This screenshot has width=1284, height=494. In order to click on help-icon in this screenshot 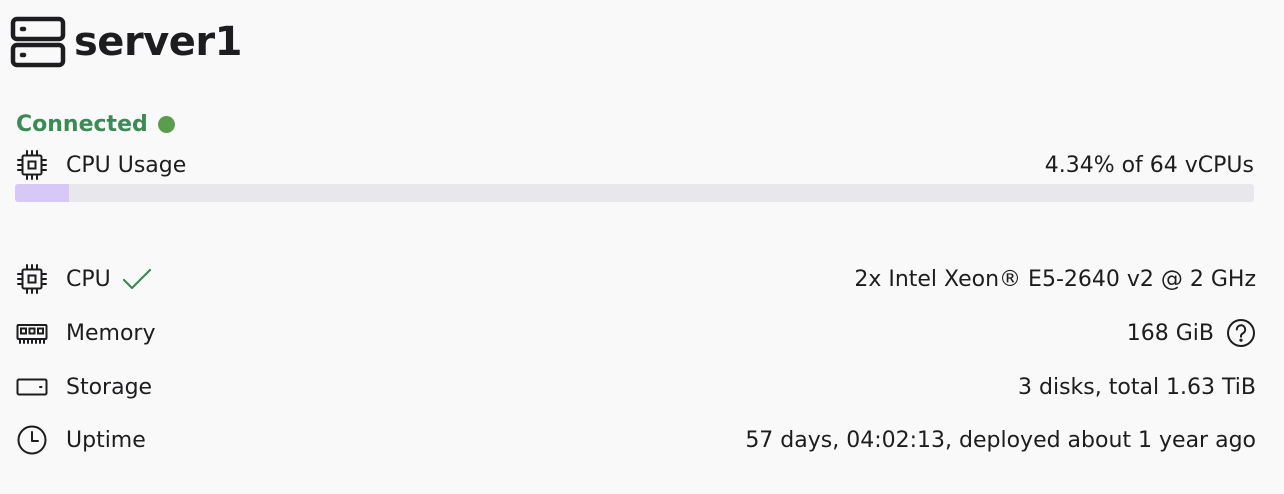, I will do `click(1241, 333)`.